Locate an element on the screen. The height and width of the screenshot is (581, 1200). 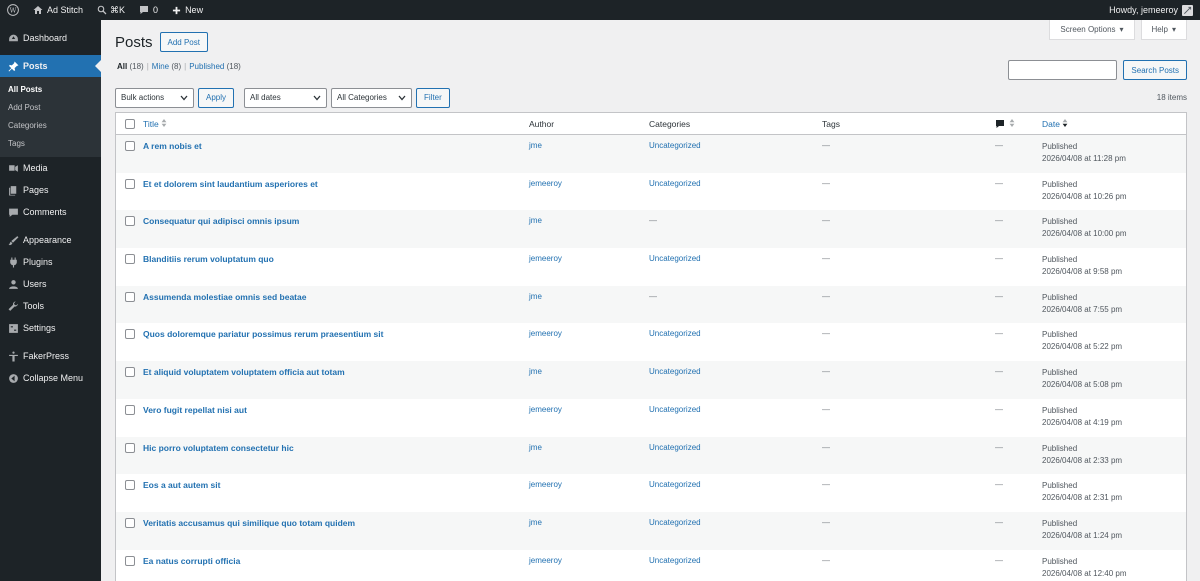
sidebar-item-comments: Comments is located at coordinates (50, 212).